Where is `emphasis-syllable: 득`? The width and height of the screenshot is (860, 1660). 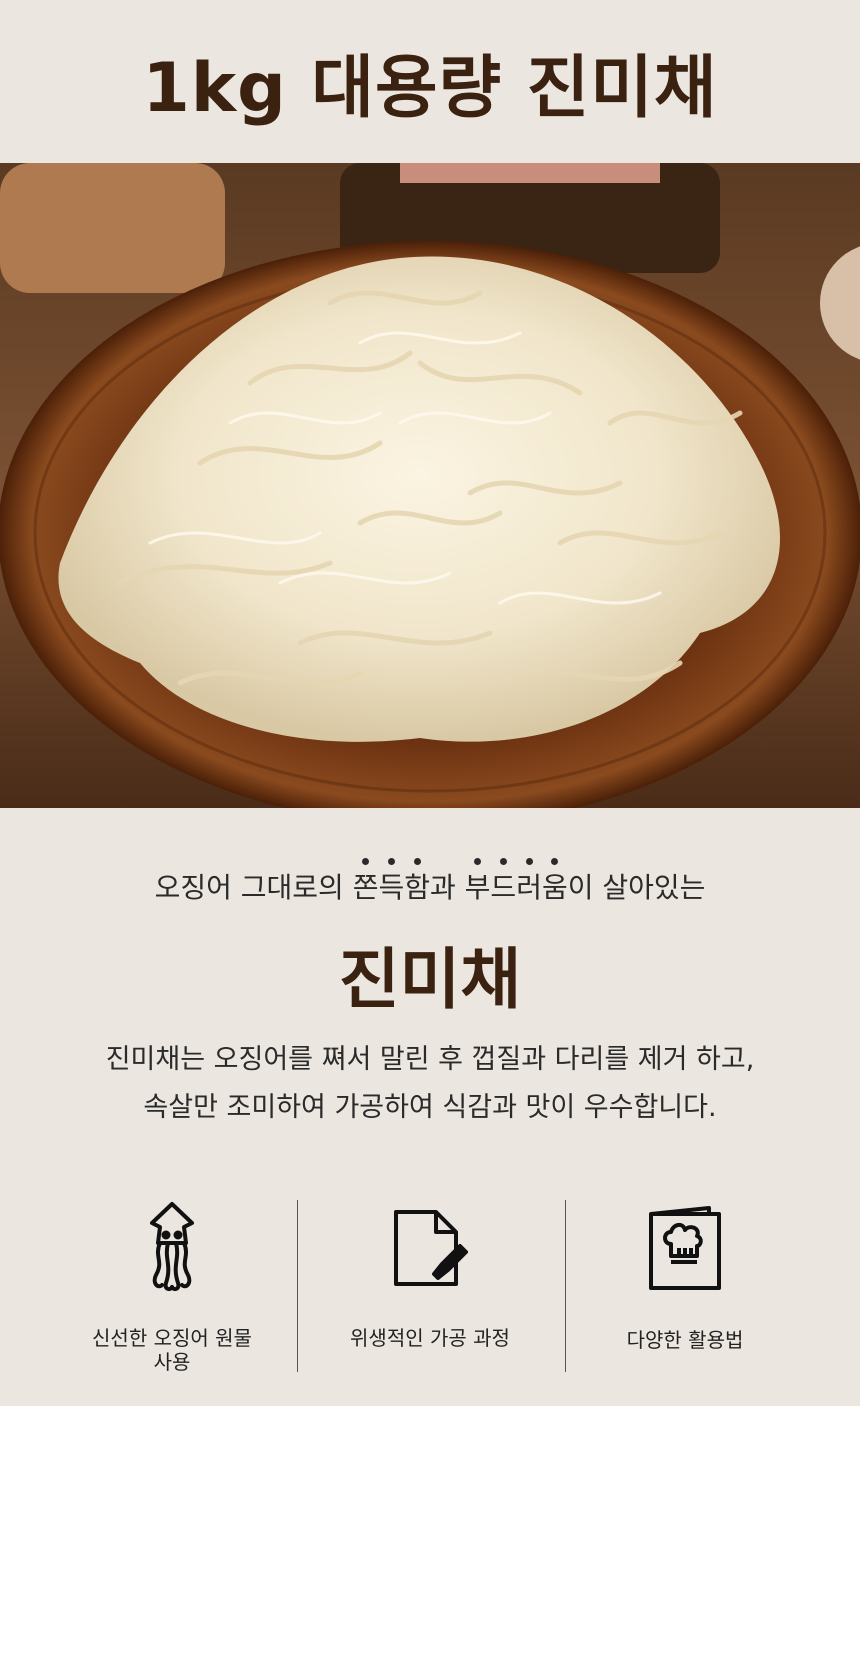
emphasis-syllable: 득 is located at coordinates (391, 882).